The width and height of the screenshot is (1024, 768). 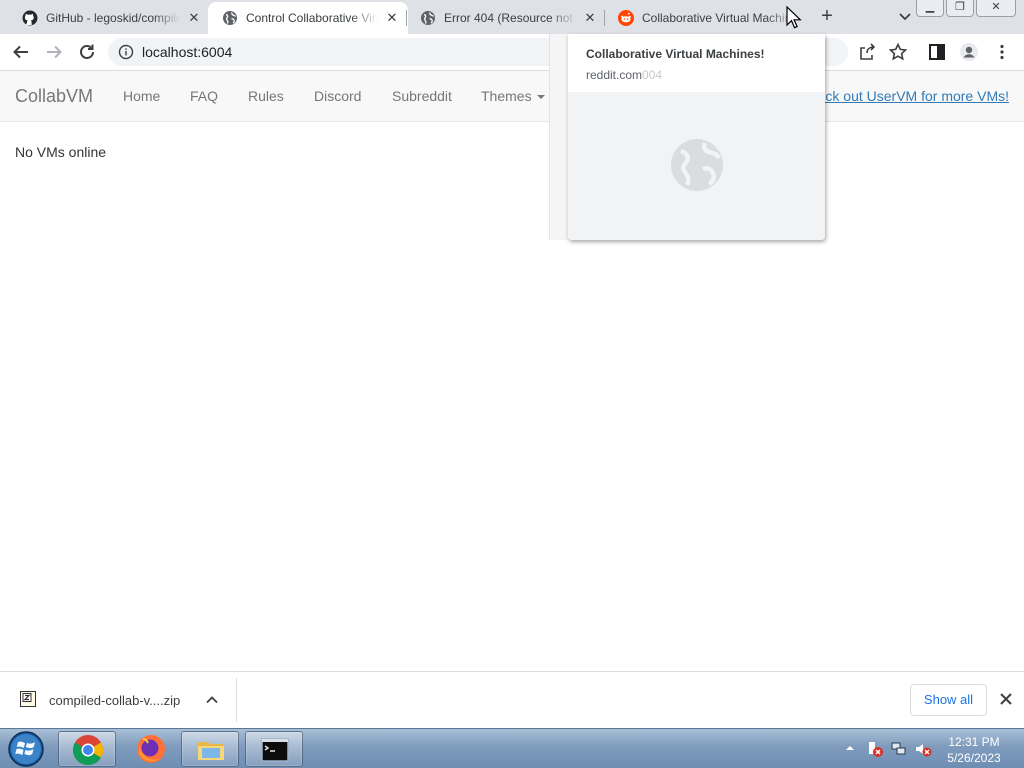 What do you see at coordinates (422, 96) in the screenshot?
I see `nav-link-subreddit: Subreddit` at bounding box center [422, 96].